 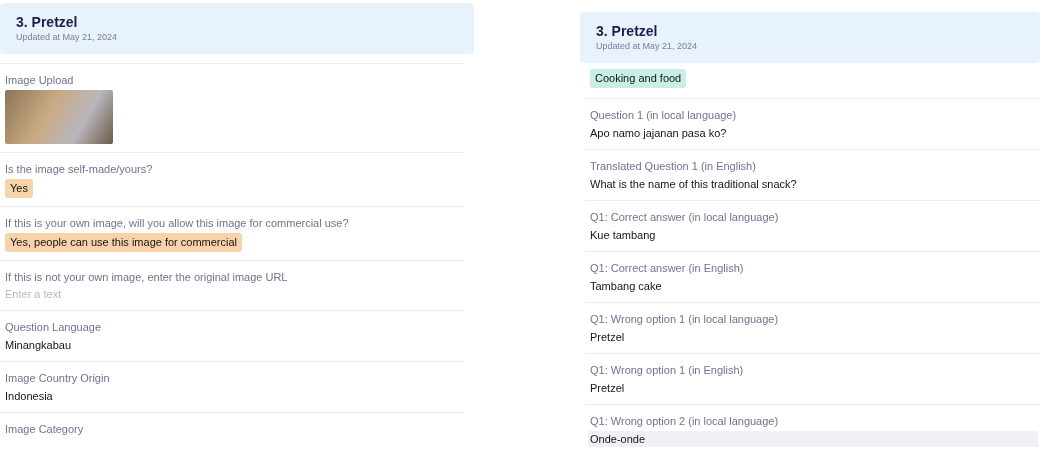 I want to click on field-label: Image Upload, so click(x=39, y=80).